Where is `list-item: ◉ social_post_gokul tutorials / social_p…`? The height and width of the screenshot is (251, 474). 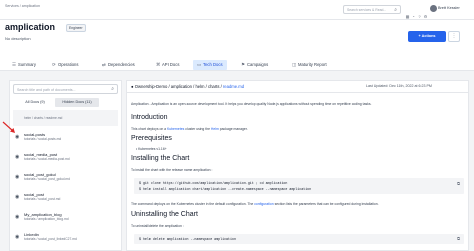 list-item: ◉ social_post_gokul tutorials / social_p… is located at coordinates (65, 178).